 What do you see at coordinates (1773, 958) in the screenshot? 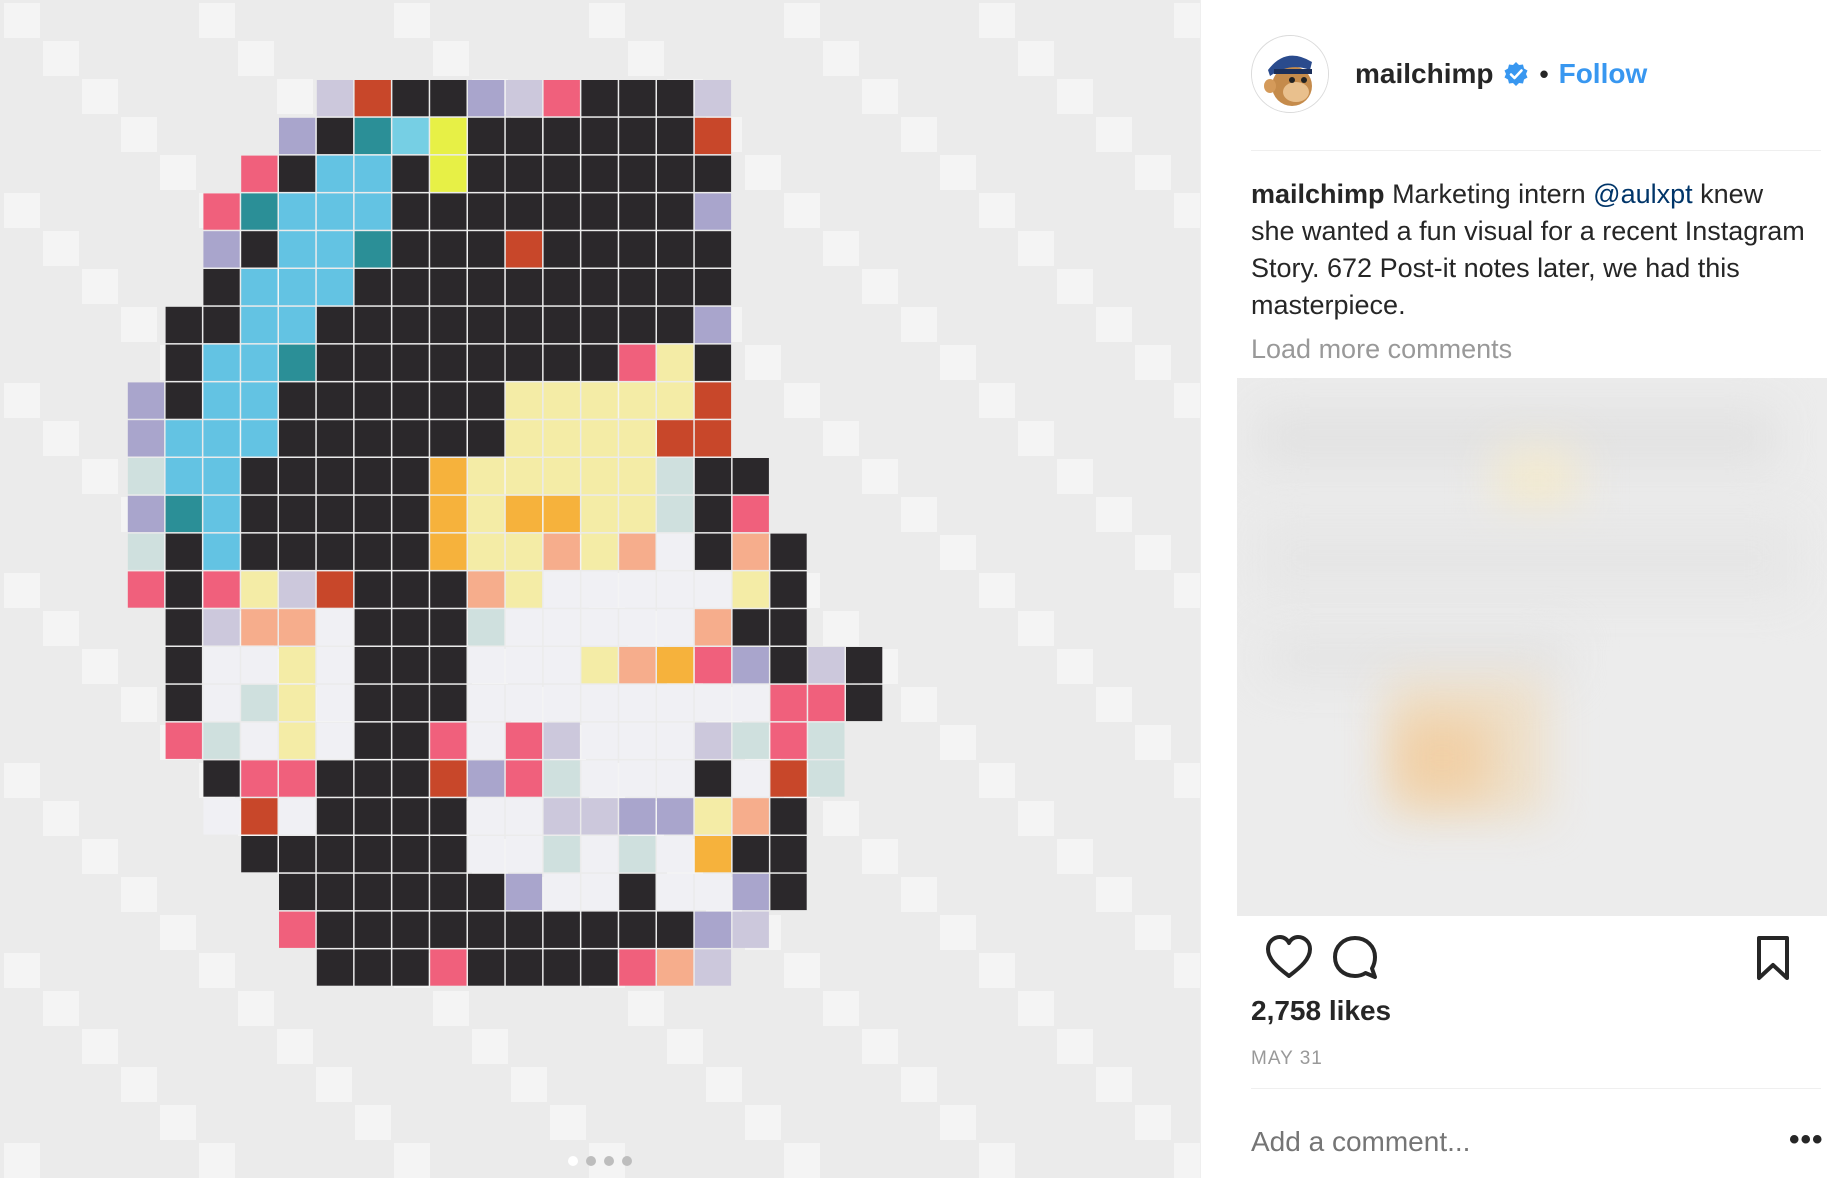
I see `bookmark-icon` at bounding box center [1773, 958].